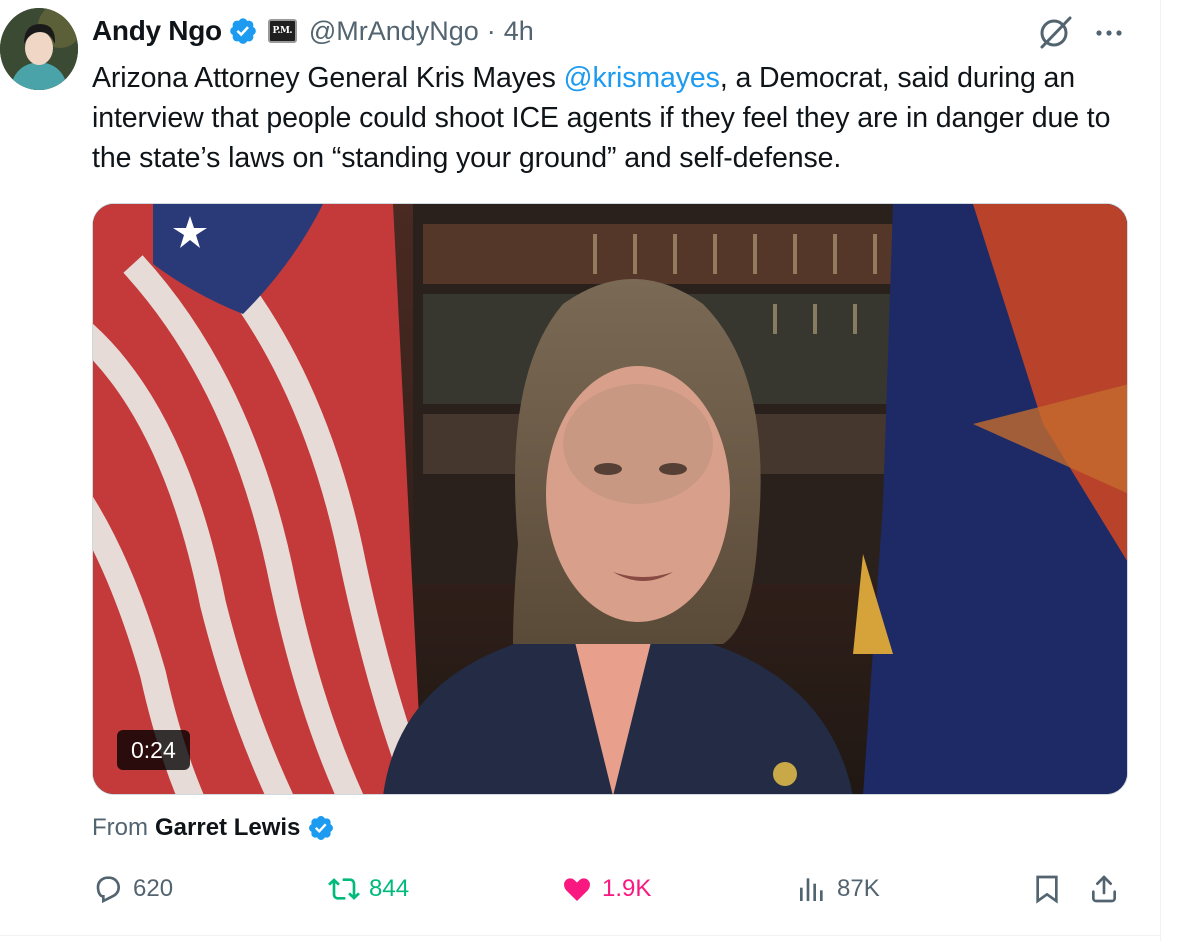 The height and width of the screenshot is (941, 1181). Describe the element at coordinates (120, 827) in the screenshot. I see `source-prefix: From` at that location.